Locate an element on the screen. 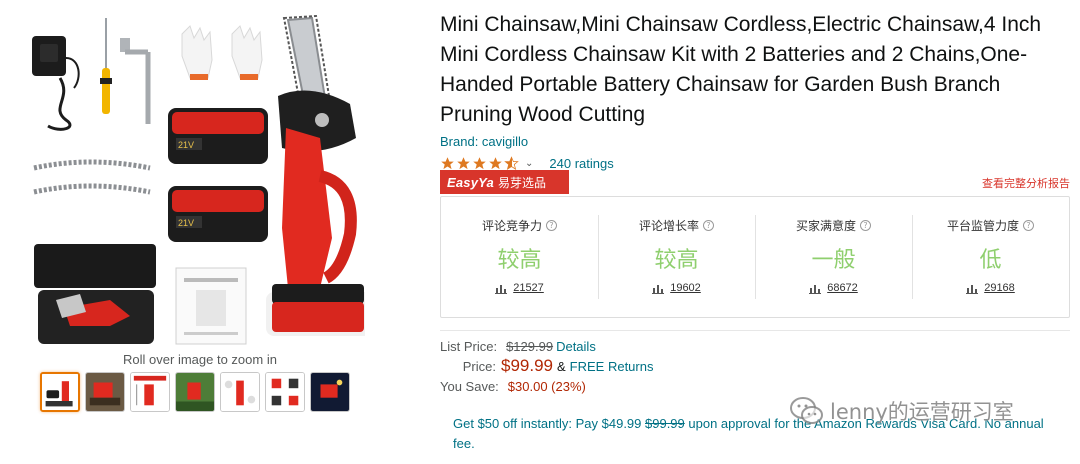 The height and width of the screenshot is (464, 1080). battery-icon: 21V 21V is located at coordinates (218, 175).